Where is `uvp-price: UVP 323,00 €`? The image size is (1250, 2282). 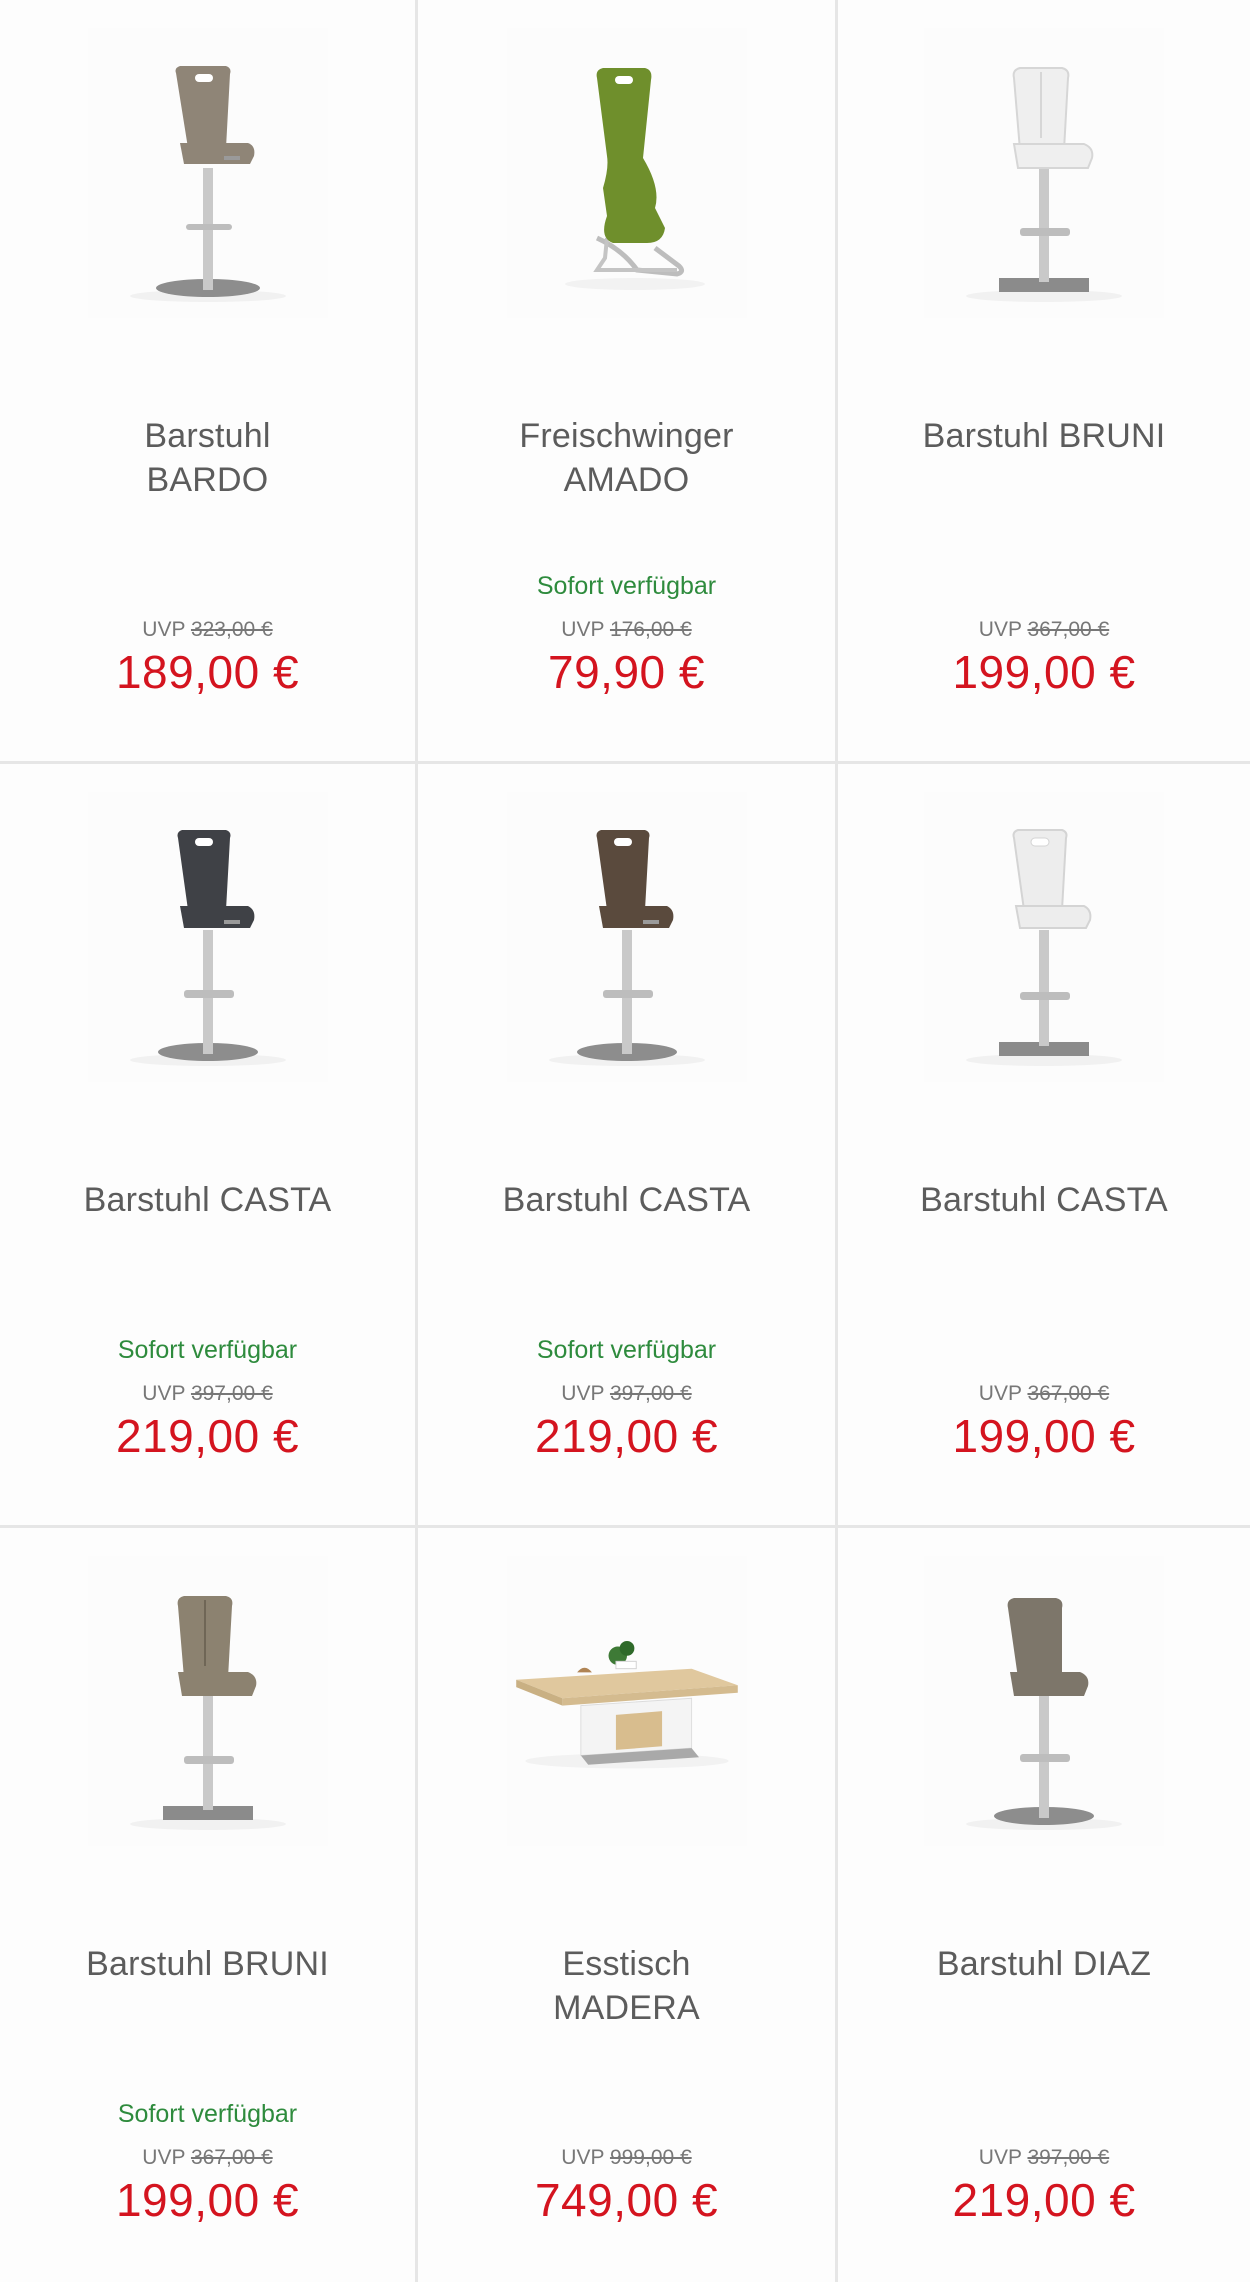
uvp-price: UVP 323,00 € is located at coordinates (207, 630).